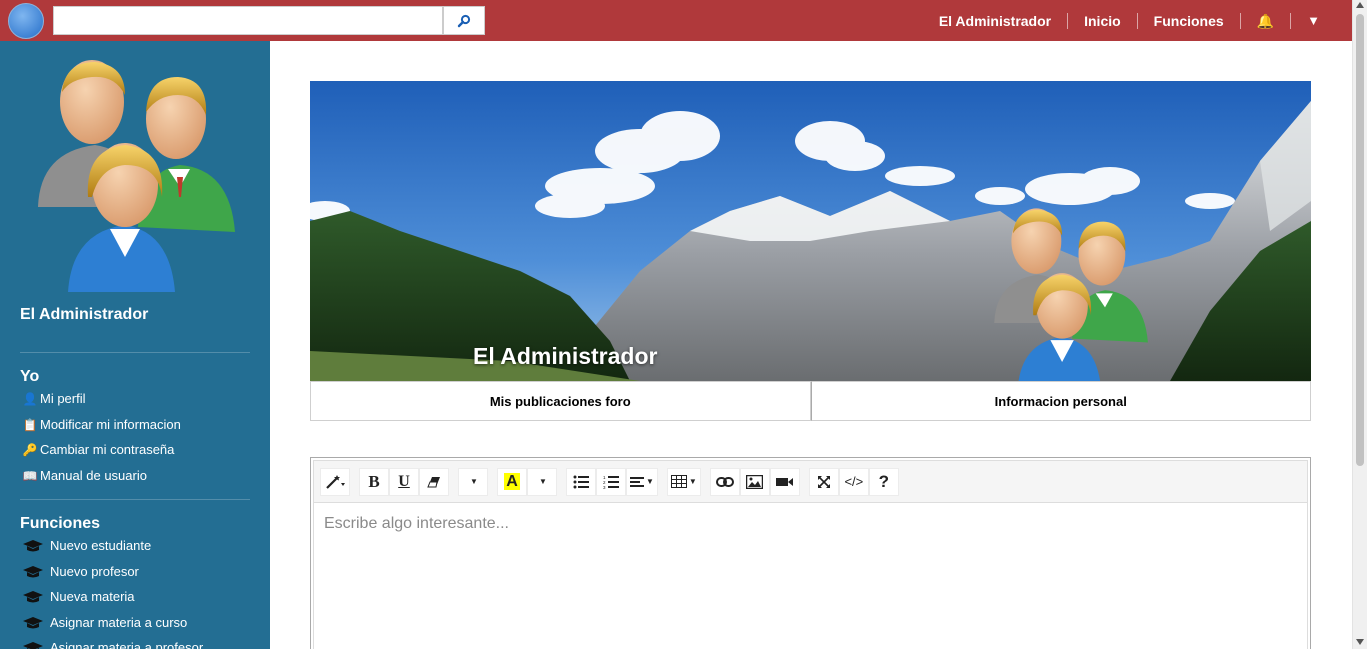  I want to click on eraser-icon, so click(433, 481).